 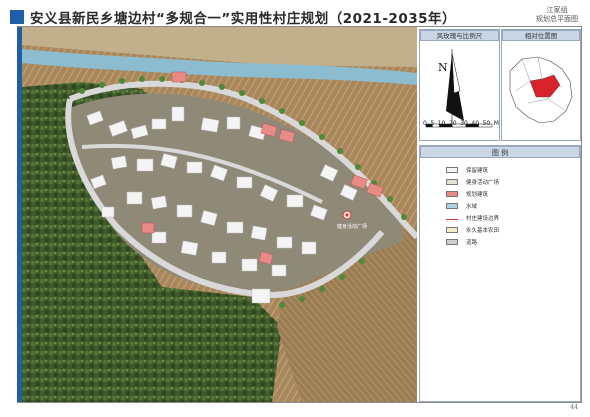 I want to click on legend-label: 道路, so click(x=472, y=243).